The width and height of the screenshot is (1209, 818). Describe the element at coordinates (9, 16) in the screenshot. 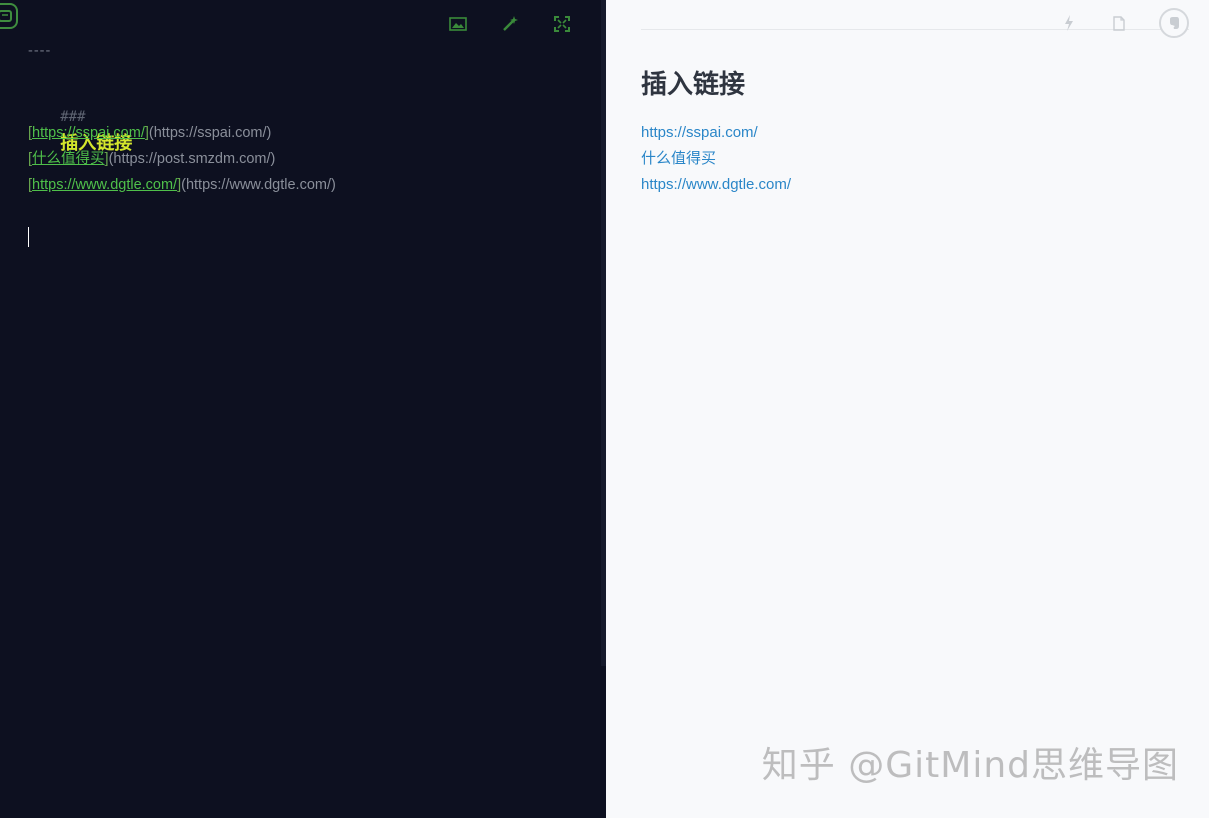

I see `notebook-icon` at that location.